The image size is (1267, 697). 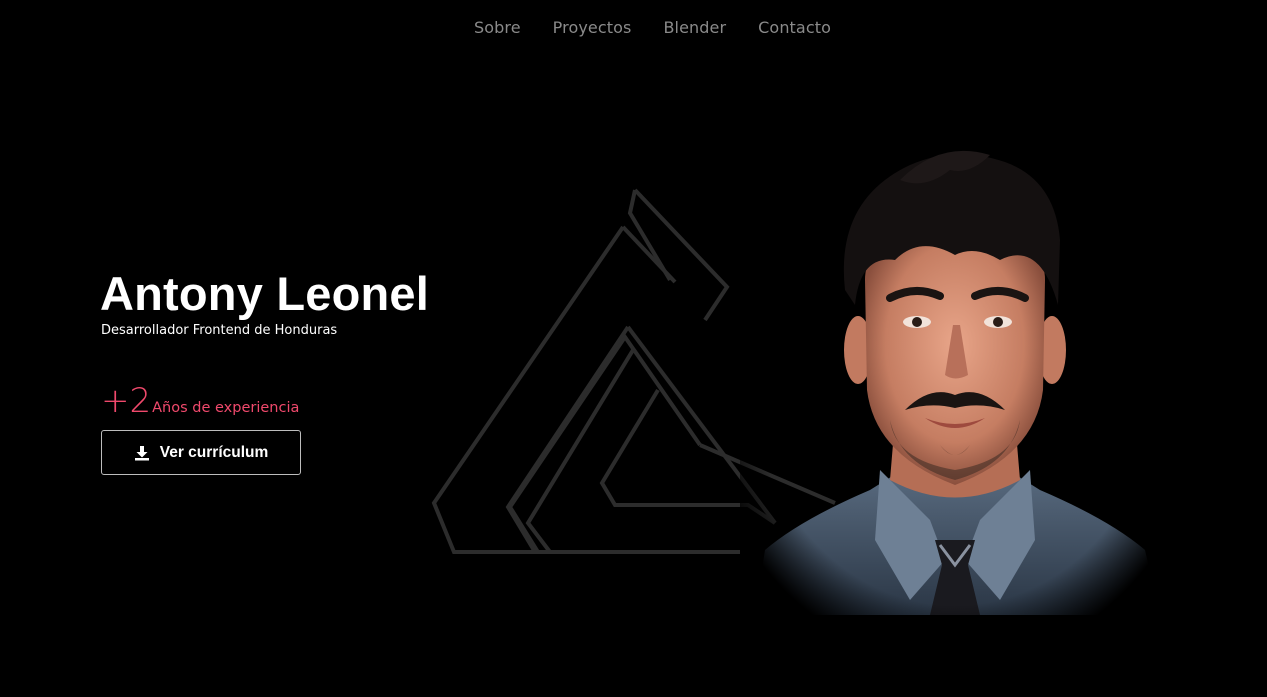 I want to click on nav-item-proyectos: Proyectos, so click(x=592, y=27).